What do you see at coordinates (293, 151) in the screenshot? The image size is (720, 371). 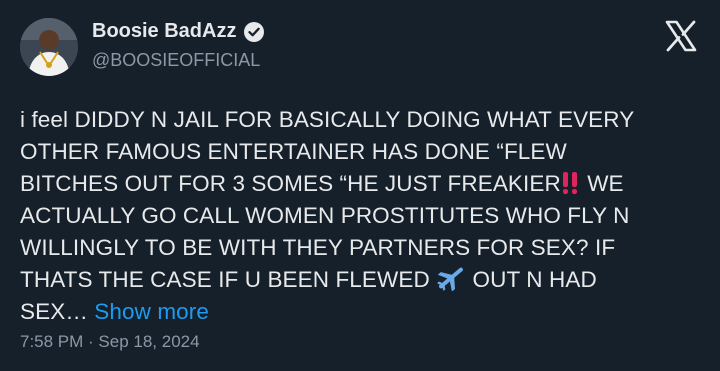 I see `tweet-text-line: OTHER FAMOUS ENTERTAINER HAS DONE “FLEW` at bounding box center [293, 151].